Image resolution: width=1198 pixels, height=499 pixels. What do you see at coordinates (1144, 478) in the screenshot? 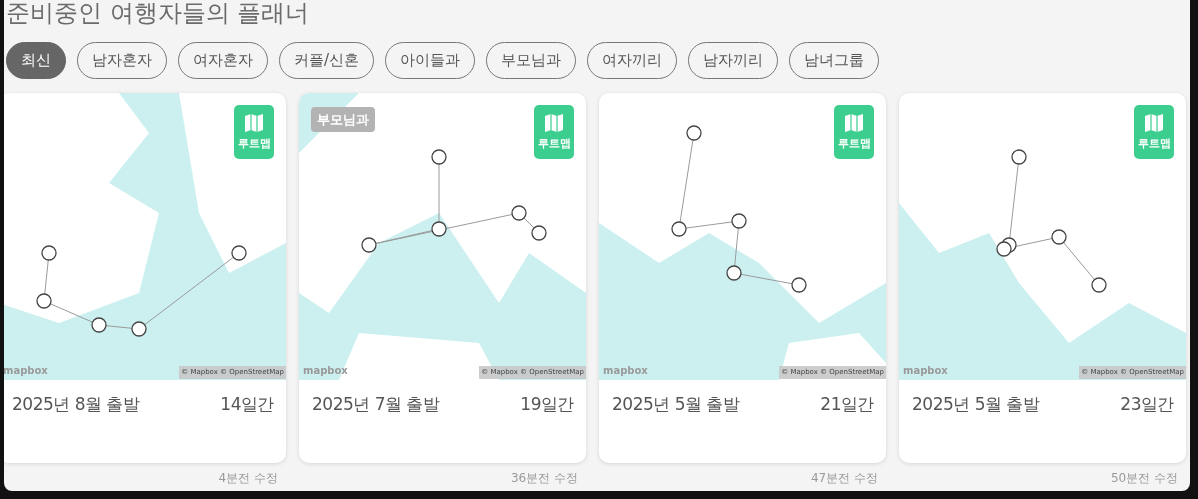
I see `updated-time: 50분전 수정` at bounding box center [1144, 478].